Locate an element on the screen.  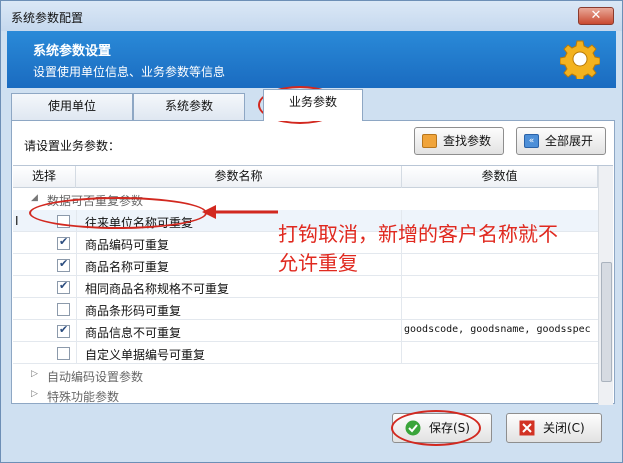
header-subtitle: 设置使用单位信息、业务参数等信息 is located at coordinates (129, 72).